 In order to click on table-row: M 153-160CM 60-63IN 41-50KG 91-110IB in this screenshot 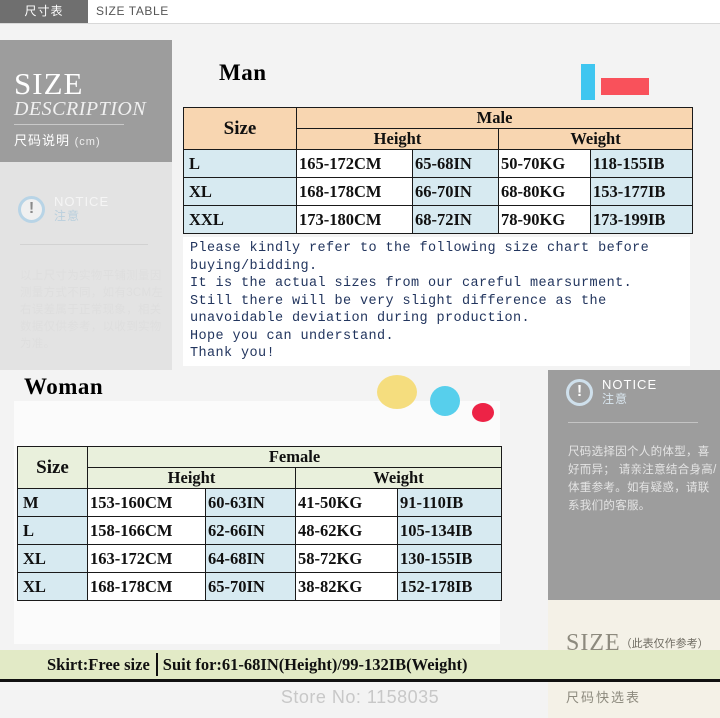, I will do `click(259, 502)`.